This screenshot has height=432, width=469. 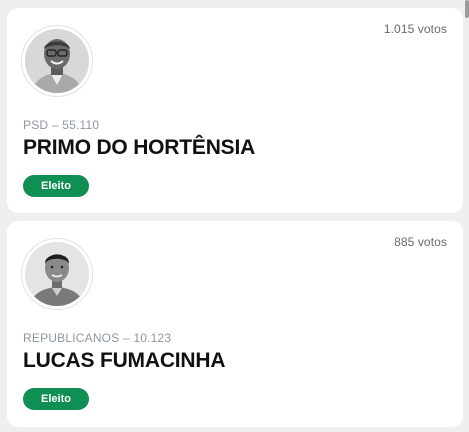 I want to click on vote-count: 885 votos, so click(x=420, y=242).